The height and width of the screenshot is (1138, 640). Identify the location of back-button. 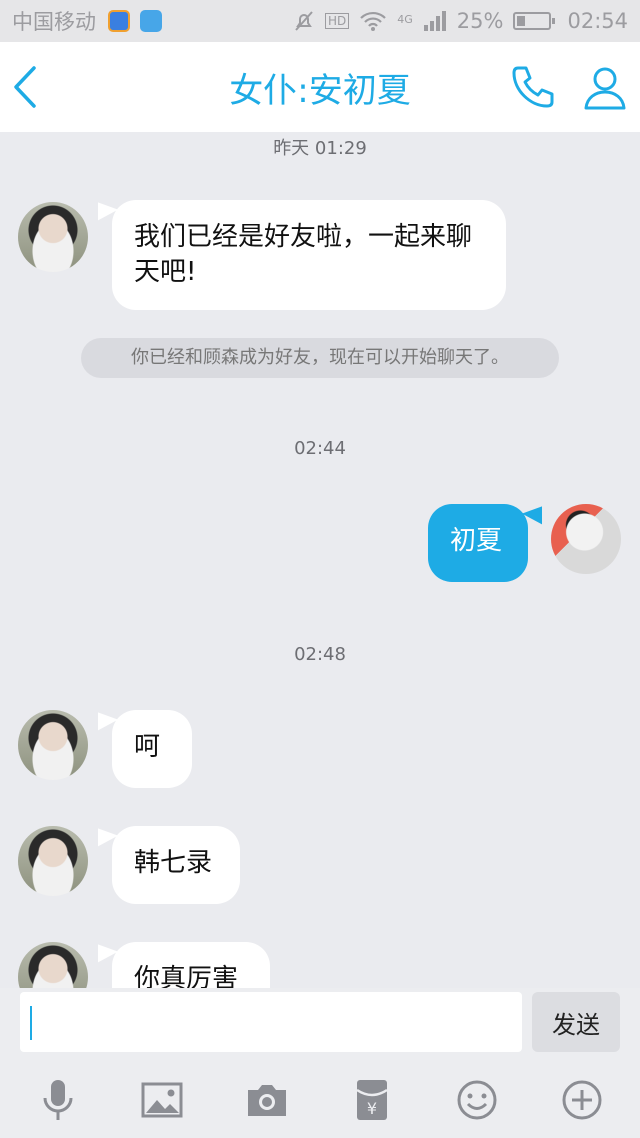
(26, 87).